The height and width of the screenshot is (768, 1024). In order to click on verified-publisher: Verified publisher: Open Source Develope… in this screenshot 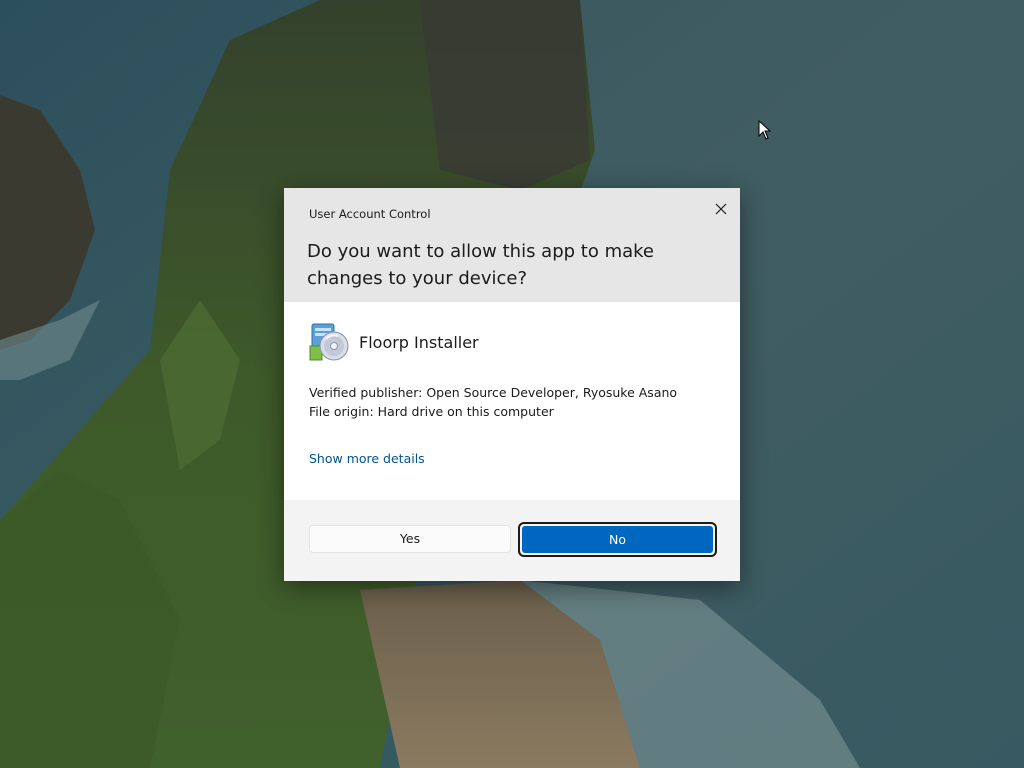, I will do `click(493, 392)`.